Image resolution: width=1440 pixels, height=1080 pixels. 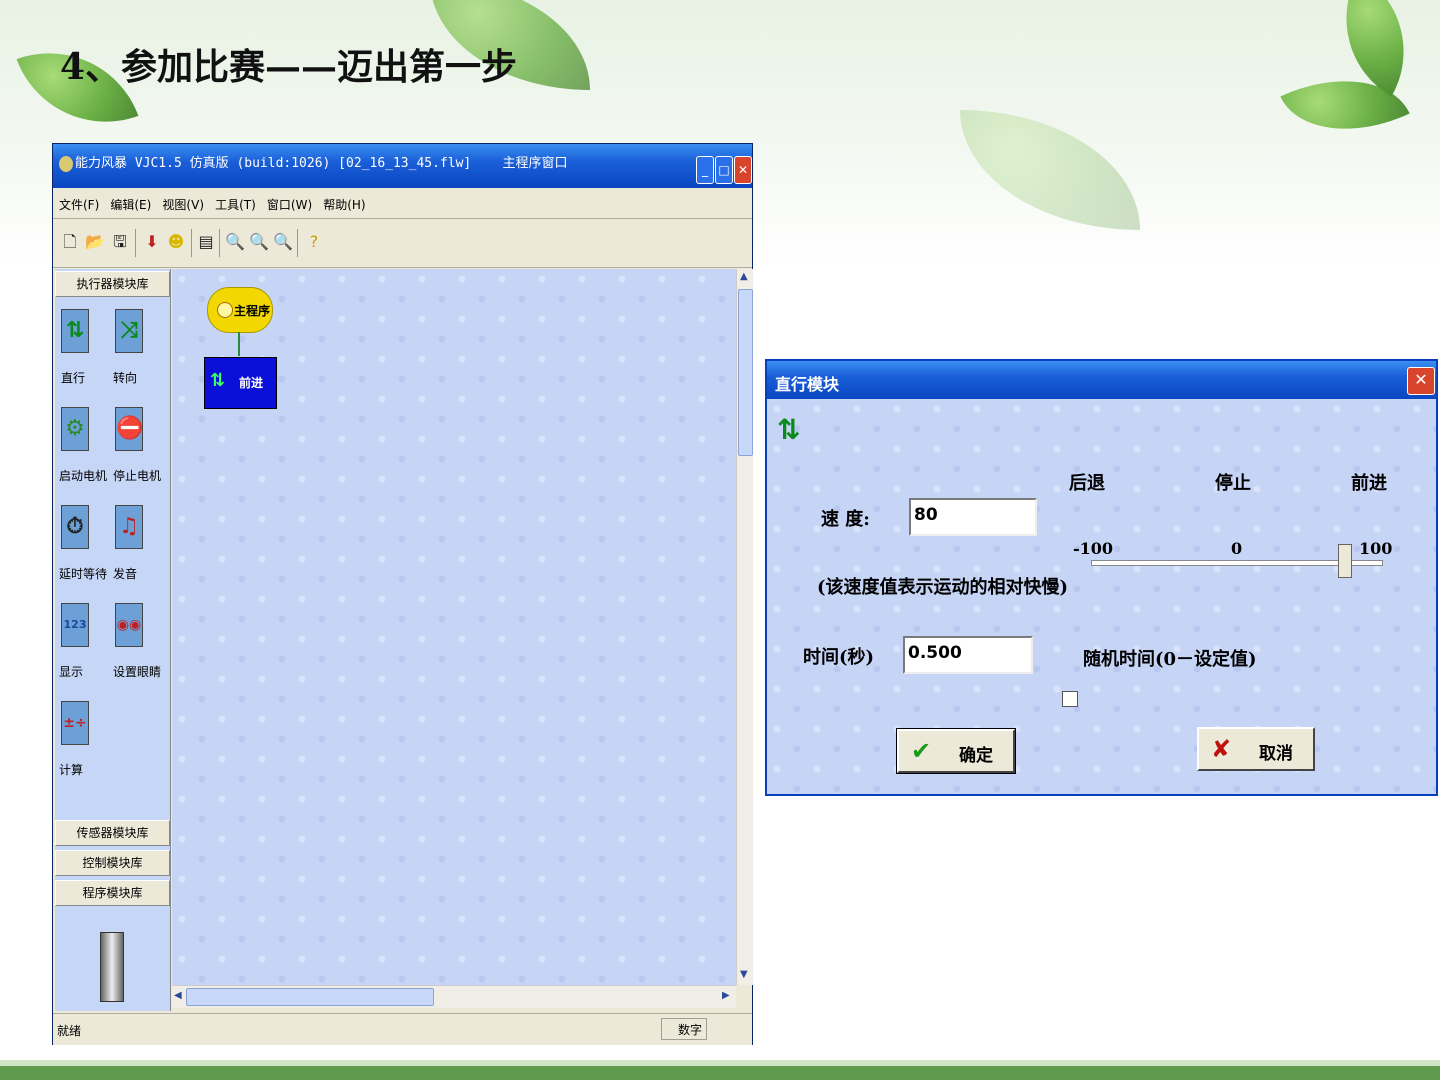 What do you see at coordinates (75, 723) in the screenshot?
I see `calculate-icon: ±÷` at bounding box center [75, 723].